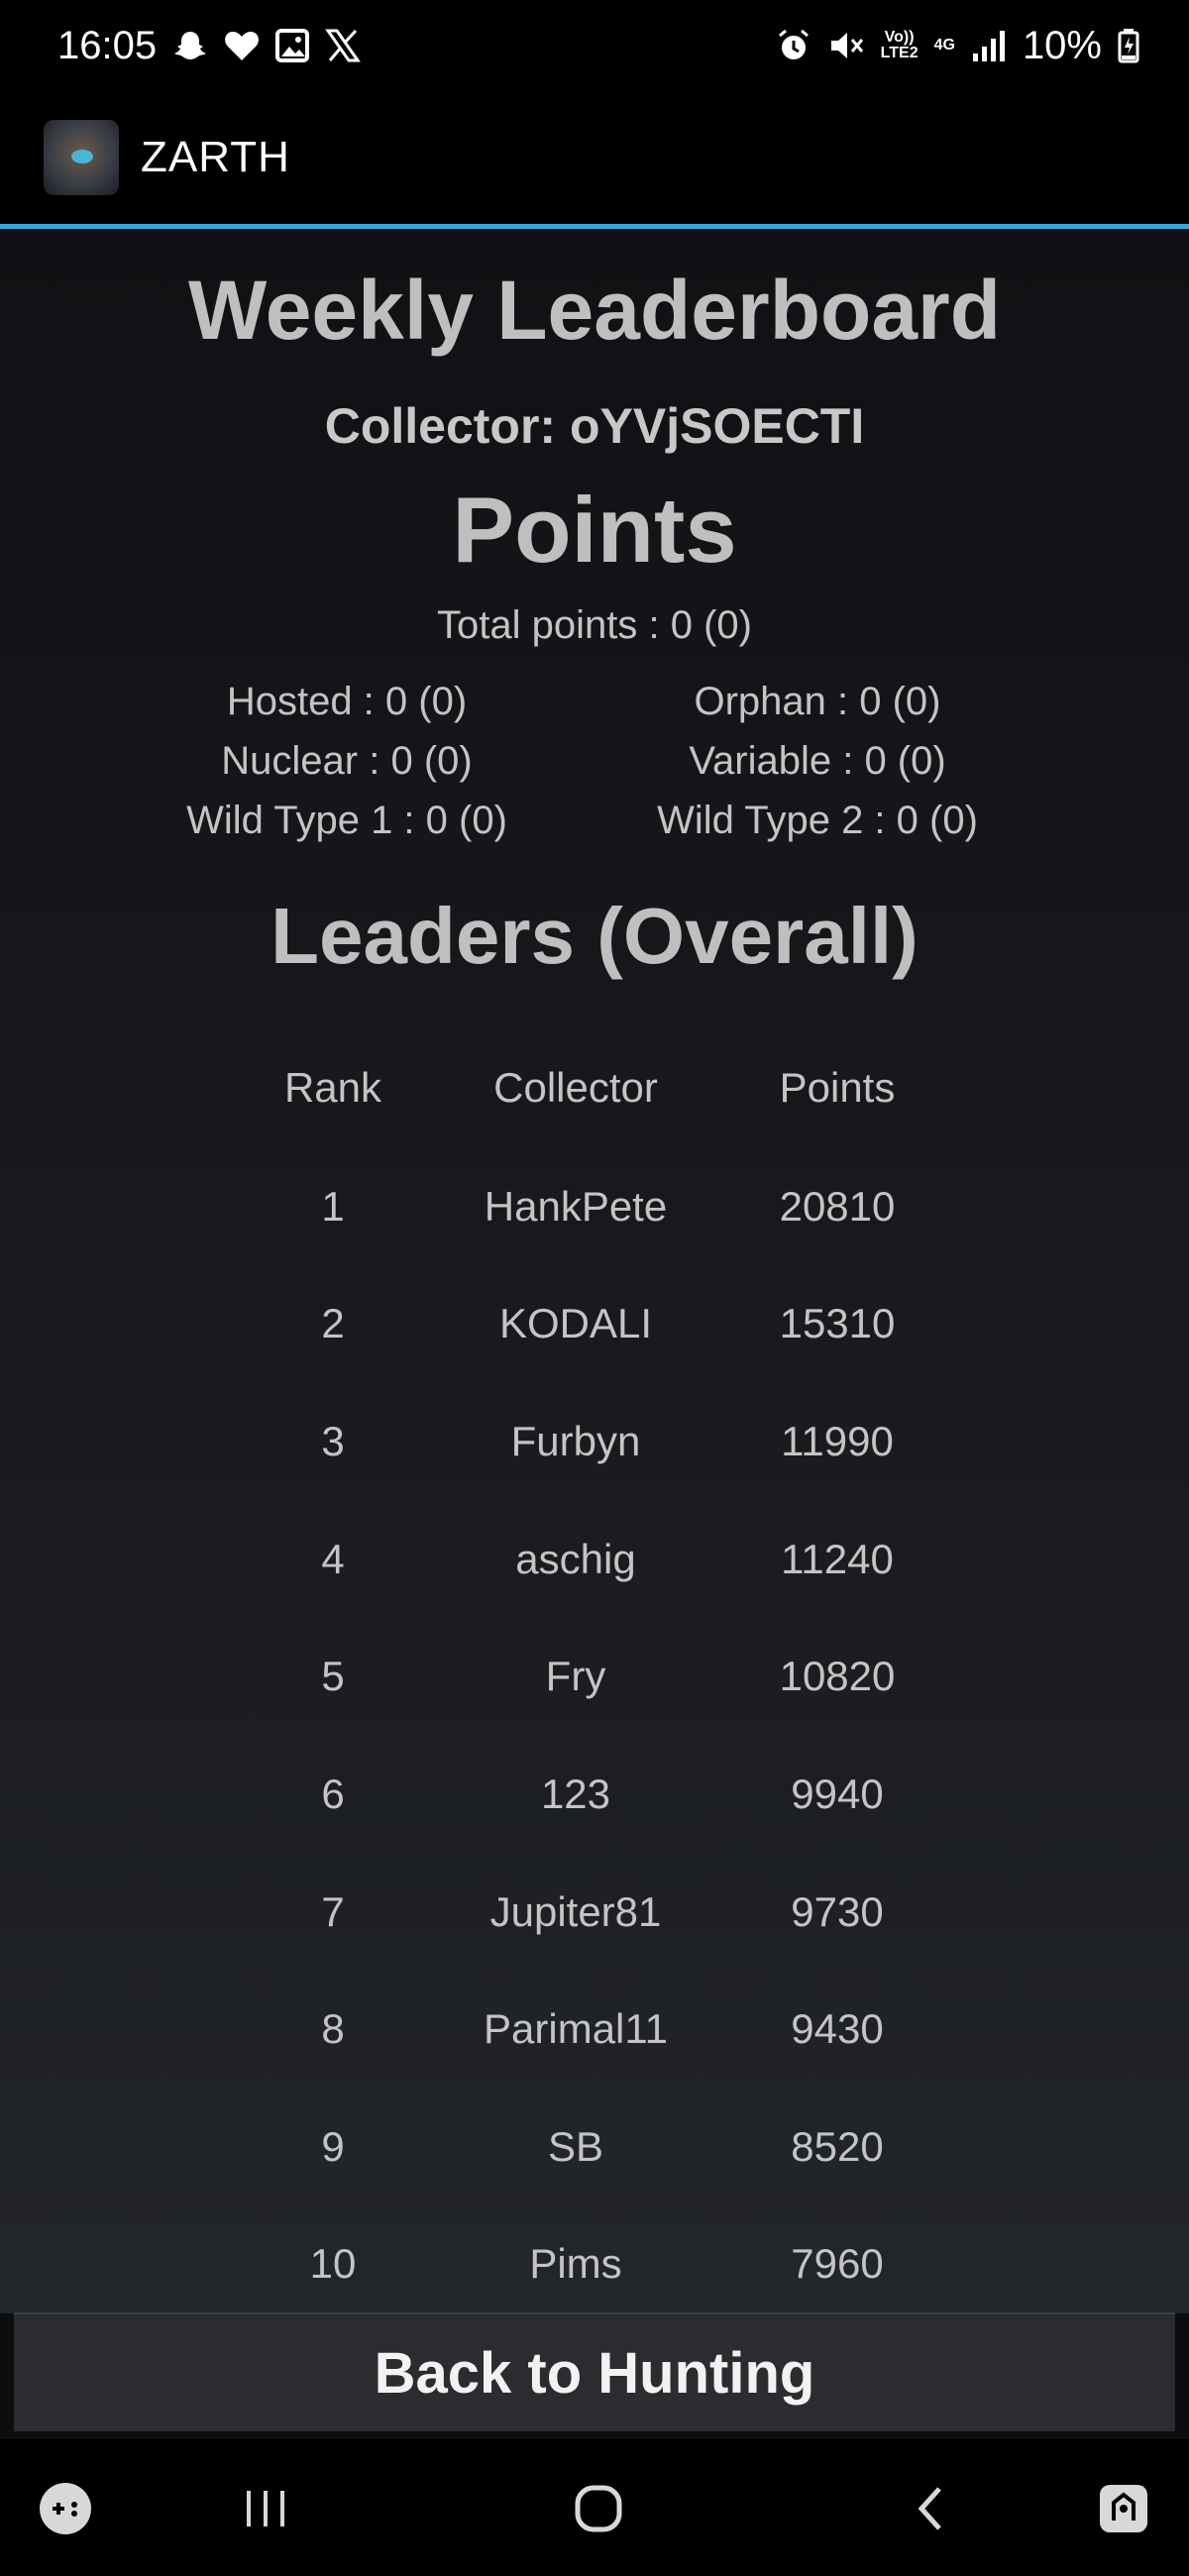 This screenshot has width=1189, height=2576. I want to click on status-left: 16:05, so click(209, 46).